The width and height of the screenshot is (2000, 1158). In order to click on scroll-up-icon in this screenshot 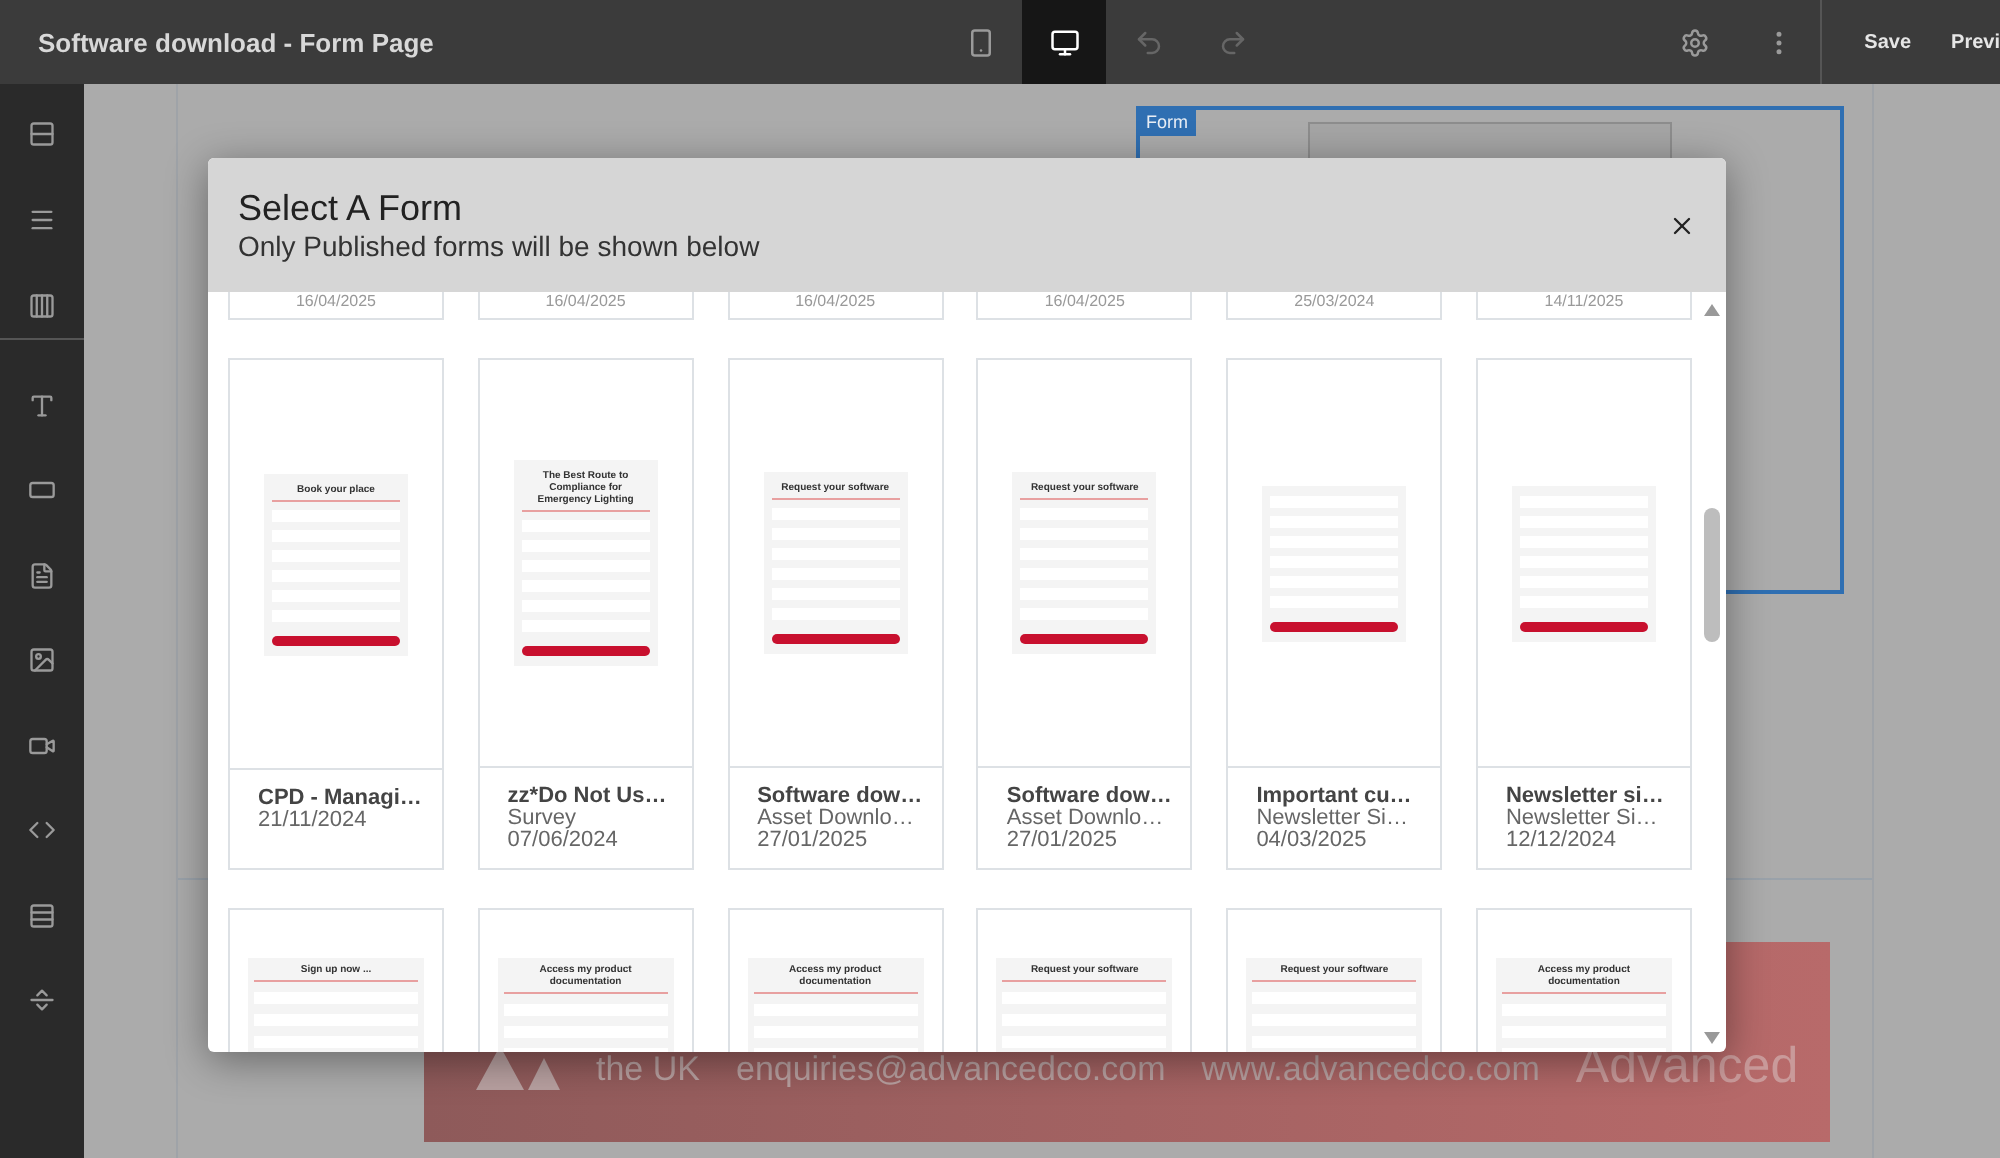, I will do `click(1712, 310)`.